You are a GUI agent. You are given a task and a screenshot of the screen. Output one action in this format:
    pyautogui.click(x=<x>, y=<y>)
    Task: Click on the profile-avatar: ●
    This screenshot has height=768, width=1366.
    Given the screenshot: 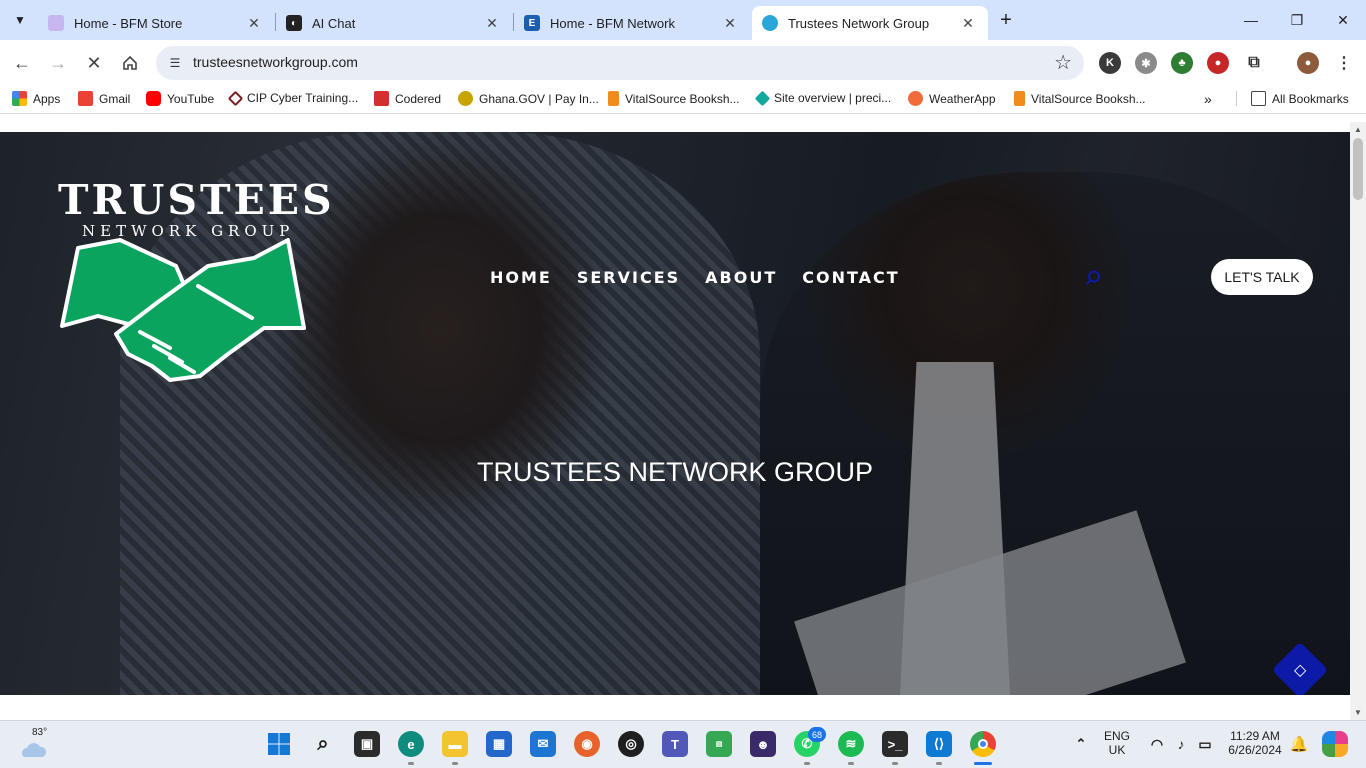 What is the action you would take?
    pyautogui.click(x=1308, y=63)
    